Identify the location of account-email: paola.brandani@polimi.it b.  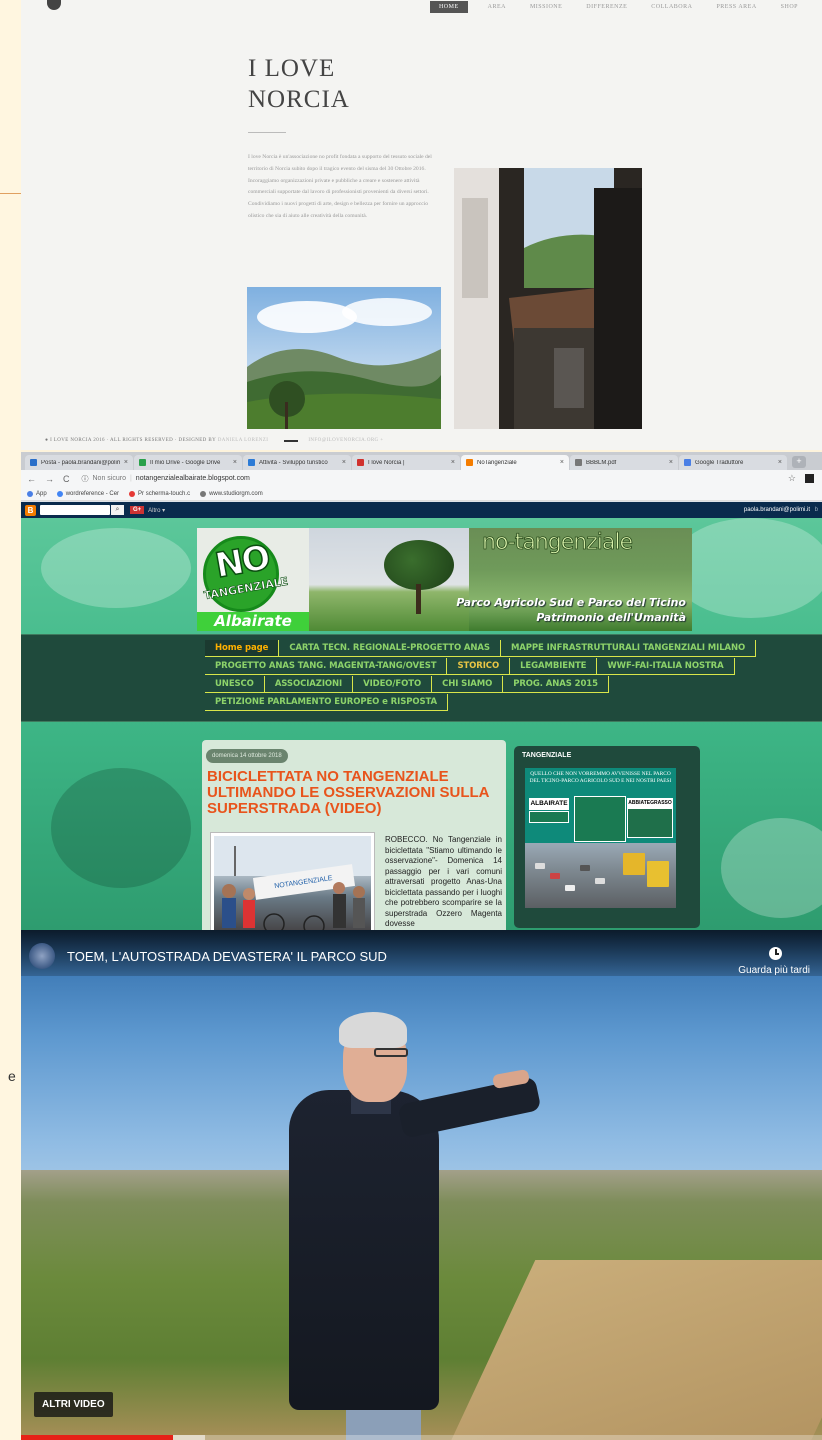
(781, 510).